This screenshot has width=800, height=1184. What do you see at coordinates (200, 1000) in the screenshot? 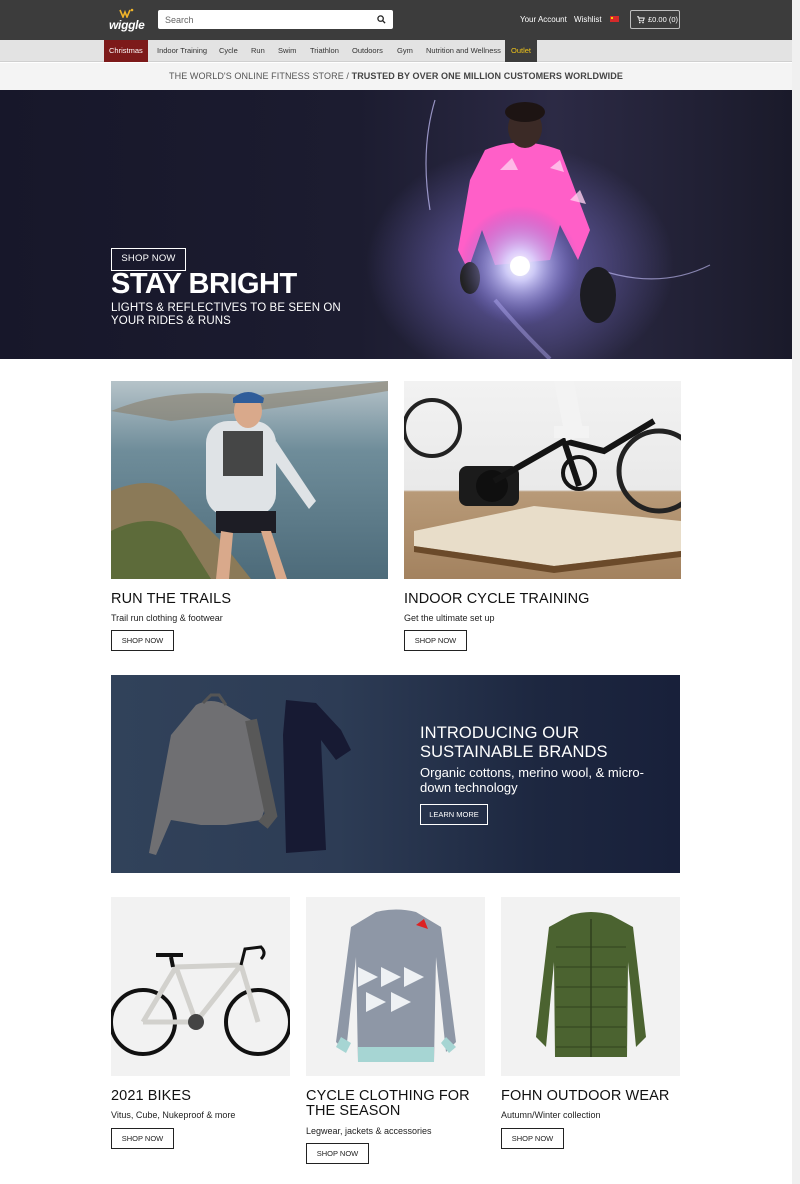
I see `road-bike-art` at bounding box center [200, 1000].